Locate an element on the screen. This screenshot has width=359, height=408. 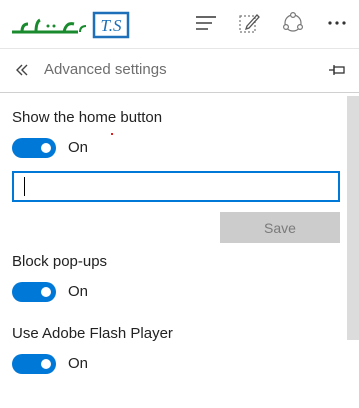
share-icon is located at coordinates (293, 22).